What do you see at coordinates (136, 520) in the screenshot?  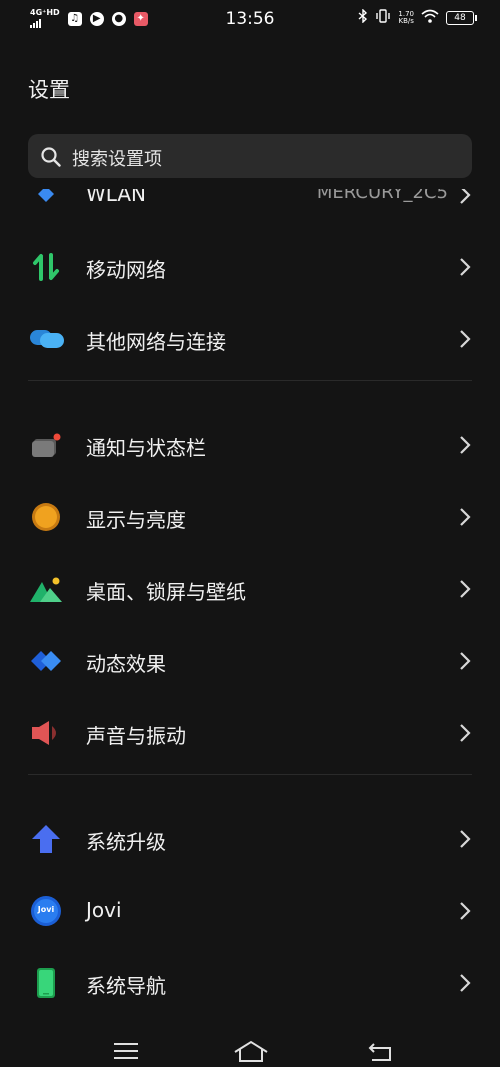 I see `item-label: 显示与亮度` at bounding box center [136, 520].